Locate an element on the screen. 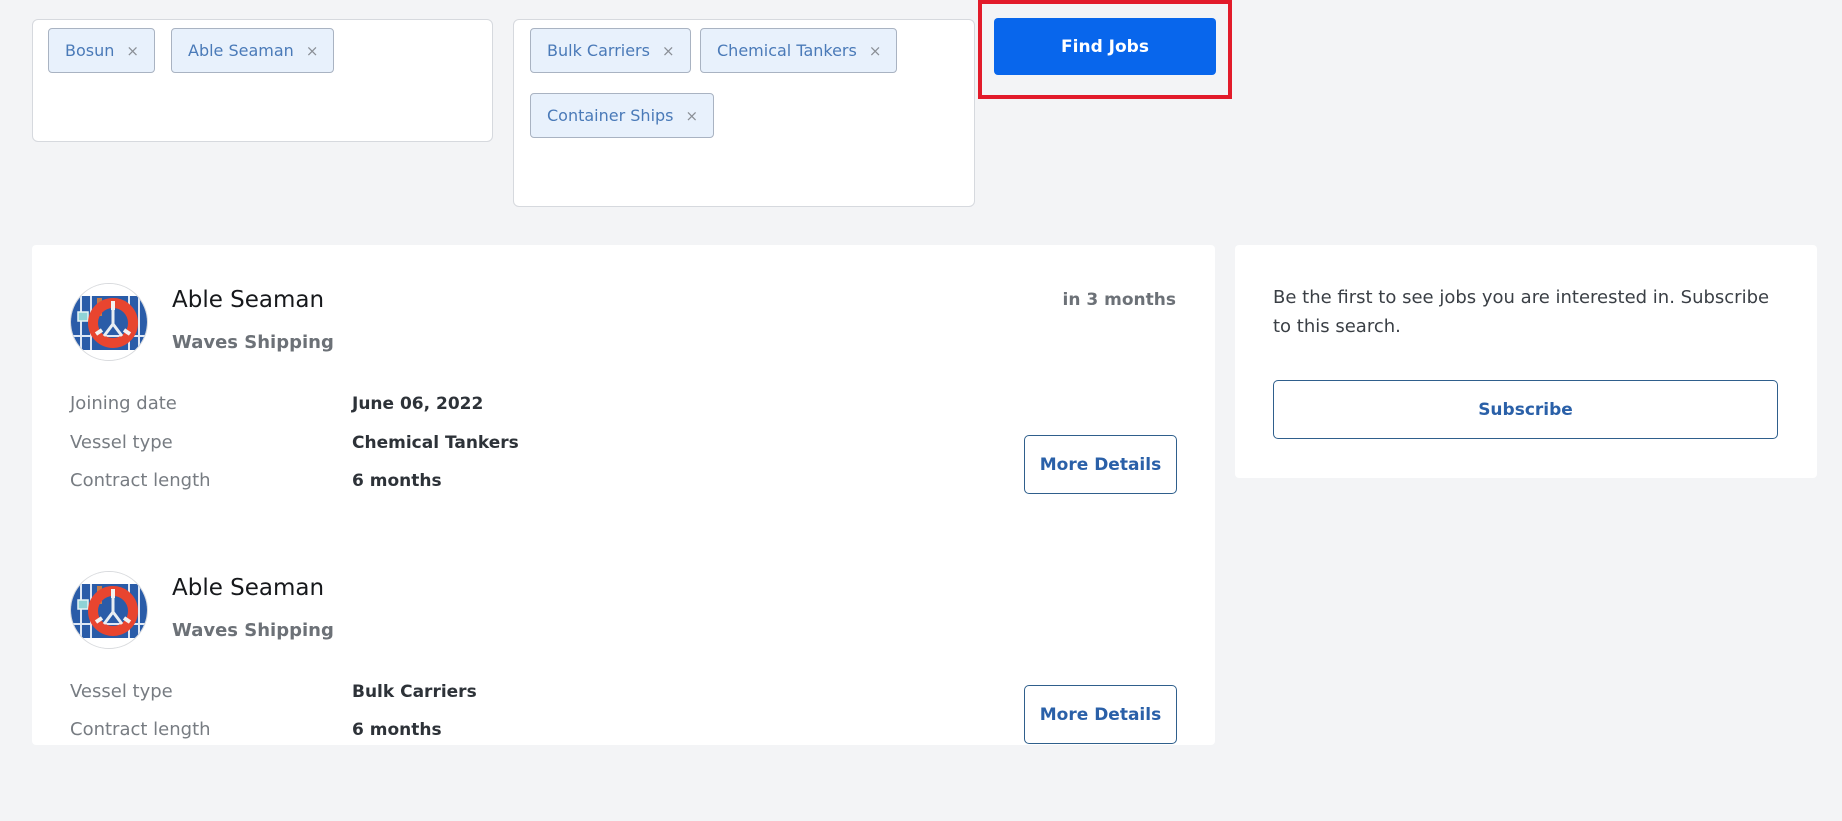 The image size is (1842, 821). filter-chip-bosun: Bosun × is located at coordinates (101, 50).